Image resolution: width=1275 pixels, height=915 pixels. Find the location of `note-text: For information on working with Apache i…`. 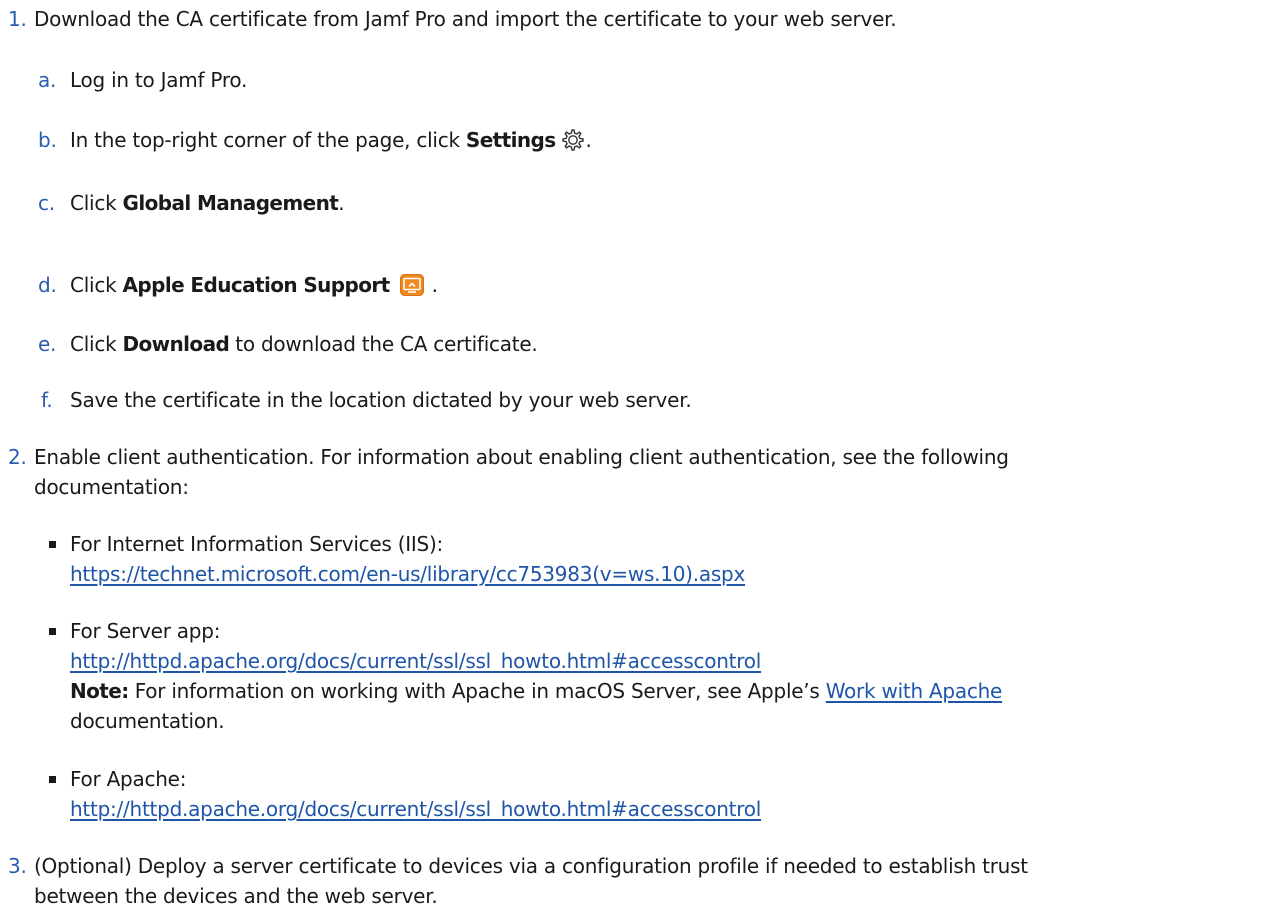

note-text: For information on working with Apache i… is located at coordinates (477, 691).